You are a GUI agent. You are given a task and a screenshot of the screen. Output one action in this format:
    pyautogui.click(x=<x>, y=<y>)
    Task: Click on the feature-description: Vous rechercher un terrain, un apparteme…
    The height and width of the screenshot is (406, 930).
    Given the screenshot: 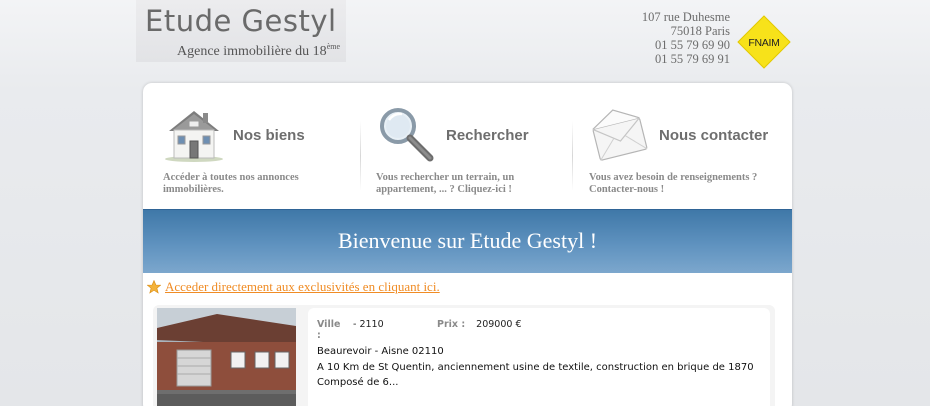 What is the action you would take?
    pyautogui.click(x=445, y=184)
    